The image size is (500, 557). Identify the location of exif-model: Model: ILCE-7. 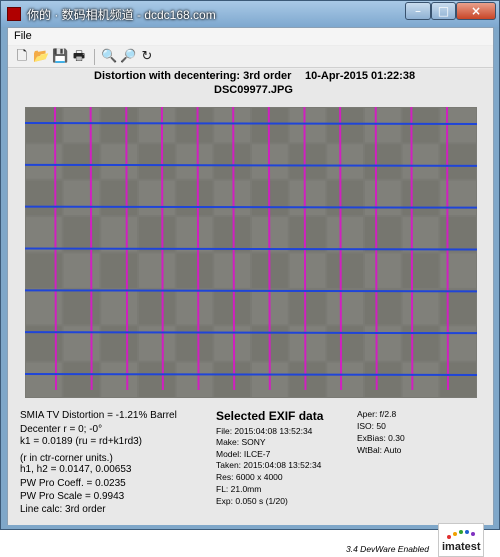
(243, 454).